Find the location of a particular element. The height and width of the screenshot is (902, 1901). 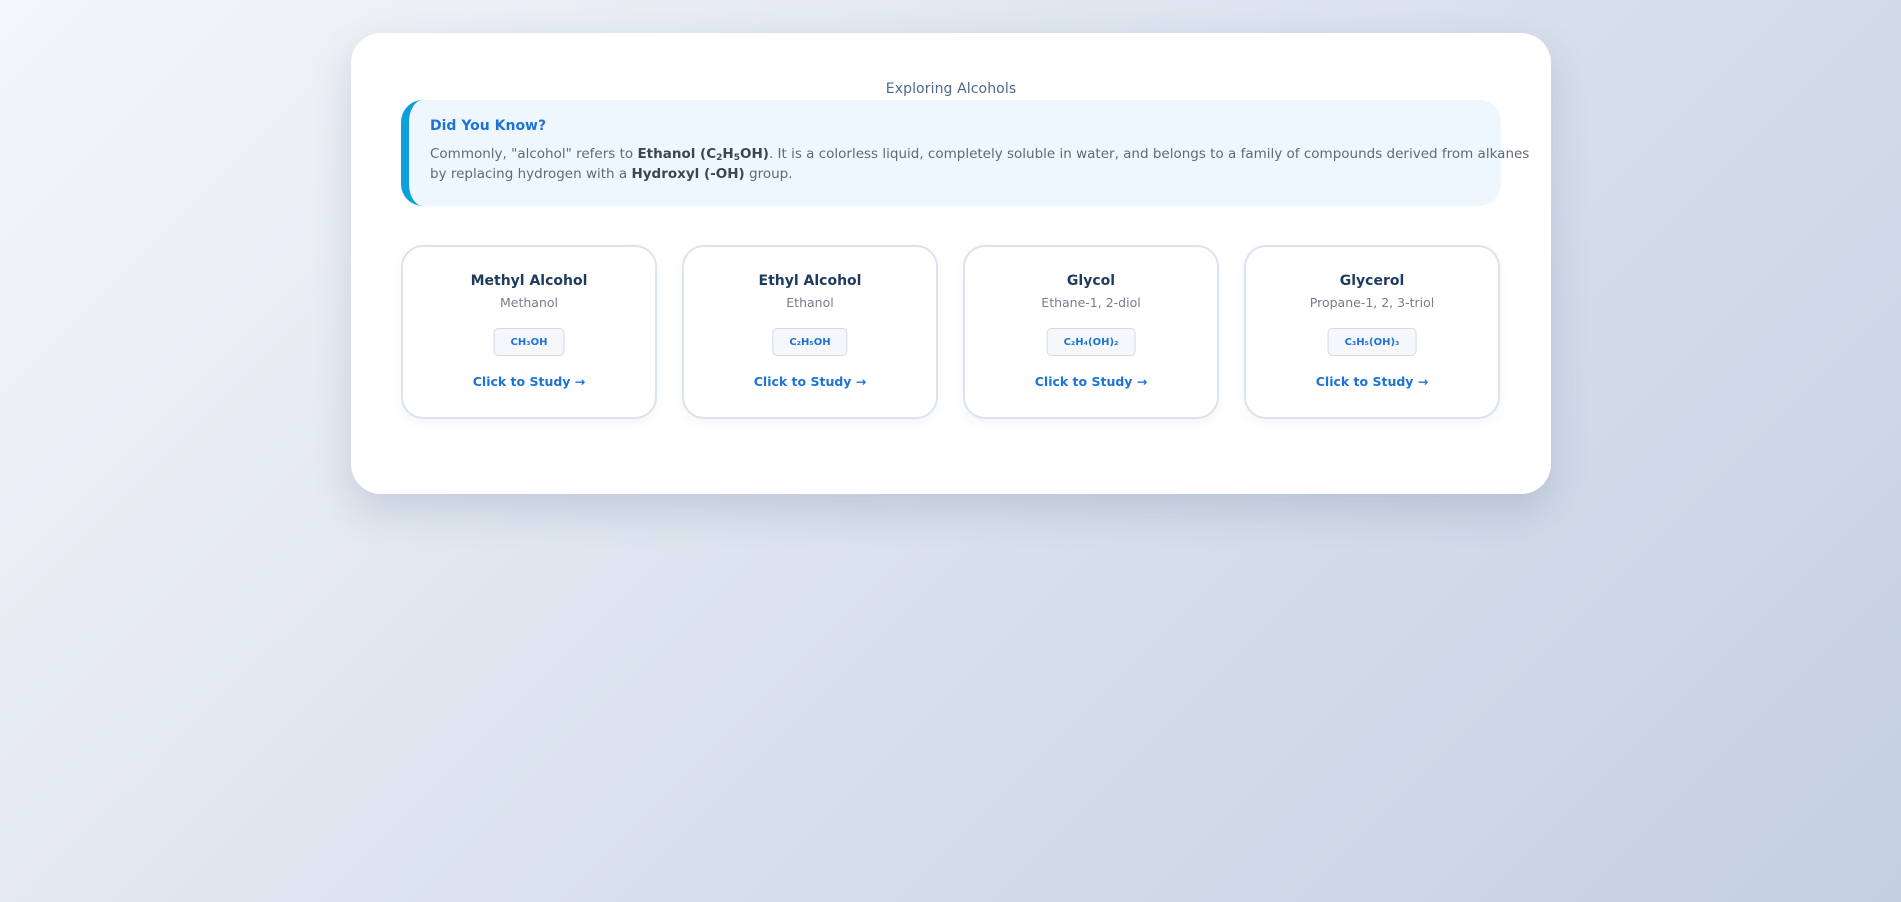

card-name: Glycol is located at coordinates (1091, 281).